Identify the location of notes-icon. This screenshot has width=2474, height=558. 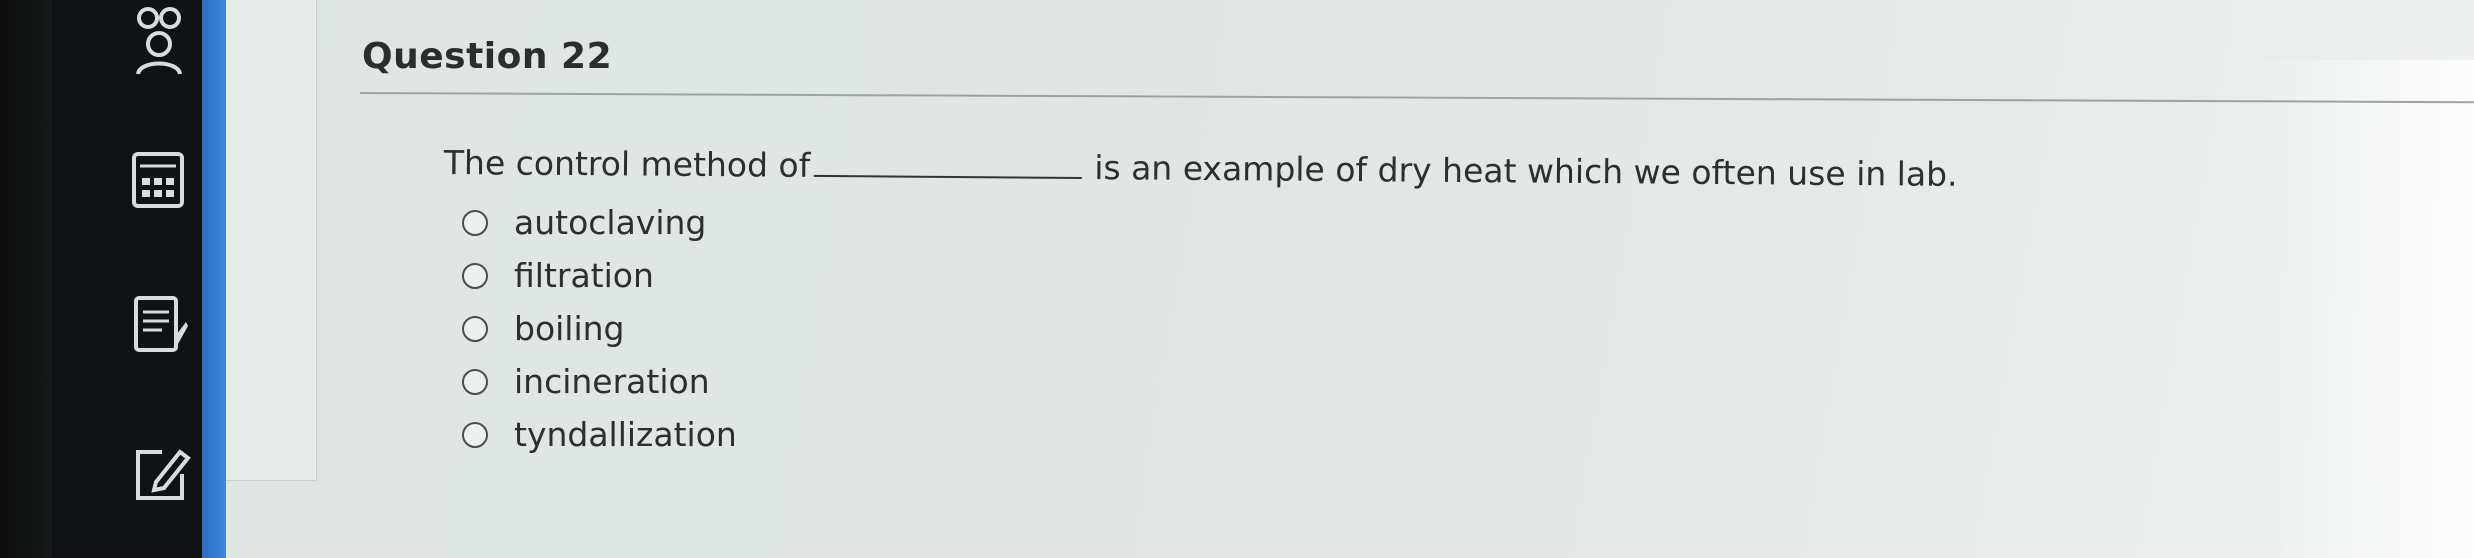
(160, 325).